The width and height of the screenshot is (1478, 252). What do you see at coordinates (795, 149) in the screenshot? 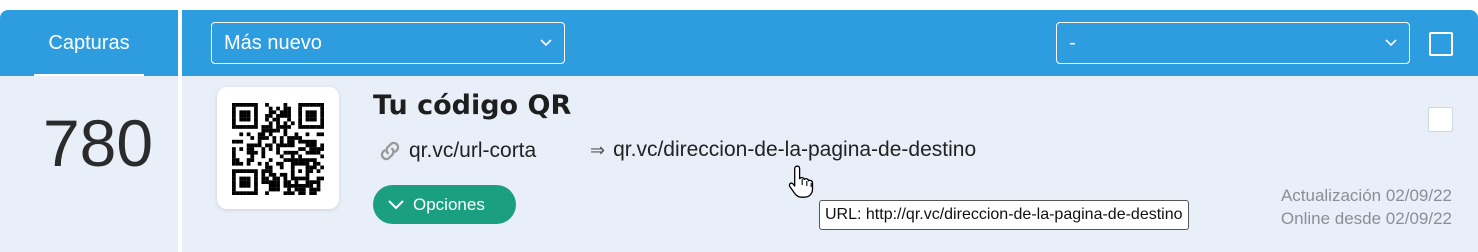
I see `destination-url-text: qr.vc/direccion-de-la-pagina-de-destino` at bounding box center [795, 149].